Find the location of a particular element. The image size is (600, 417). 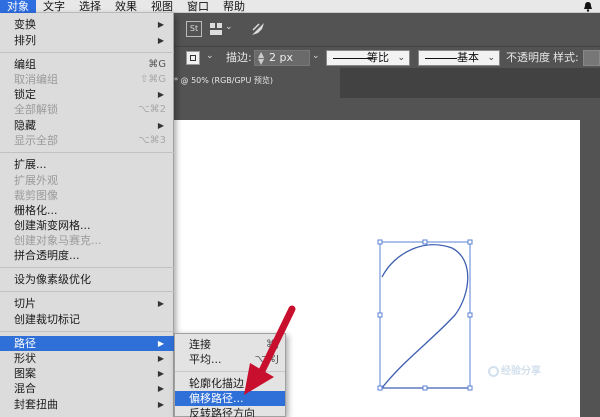

menu-item-expand-appearance: 扩展外观 is located at coordinates (36, 180).